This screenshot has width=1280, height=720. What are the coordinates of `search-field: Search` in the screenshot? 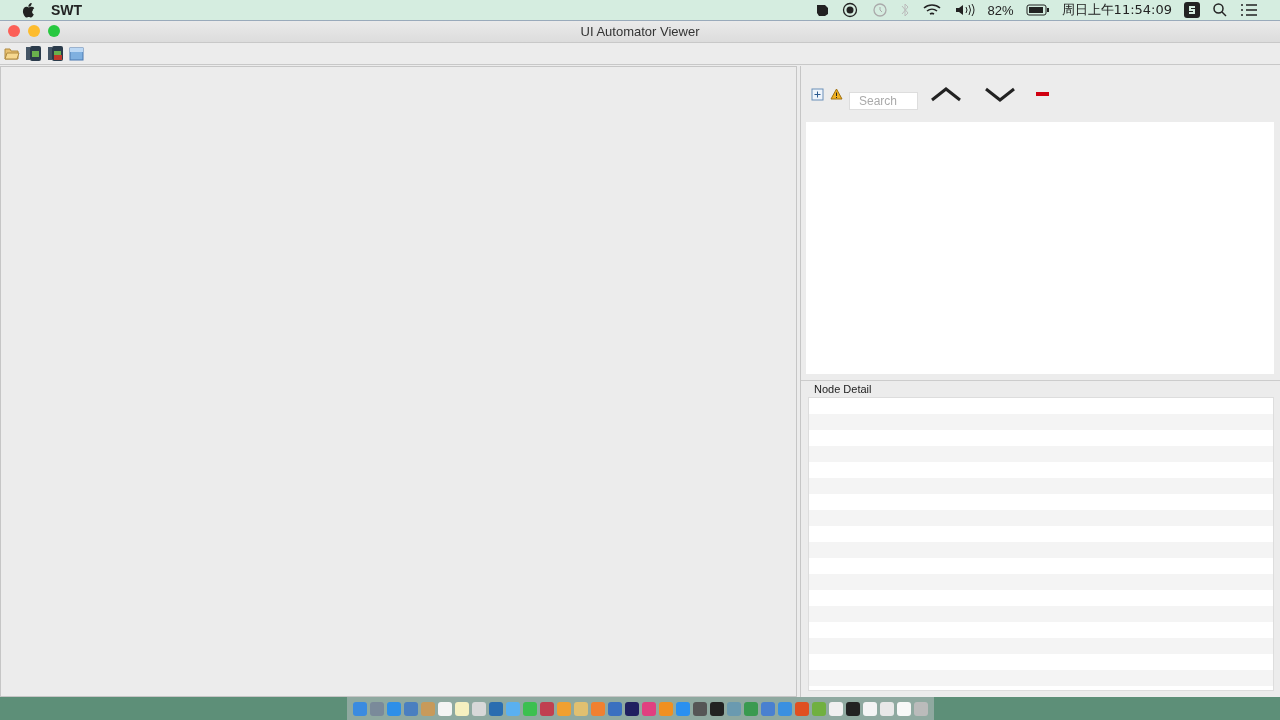 It's located at (883, 101).